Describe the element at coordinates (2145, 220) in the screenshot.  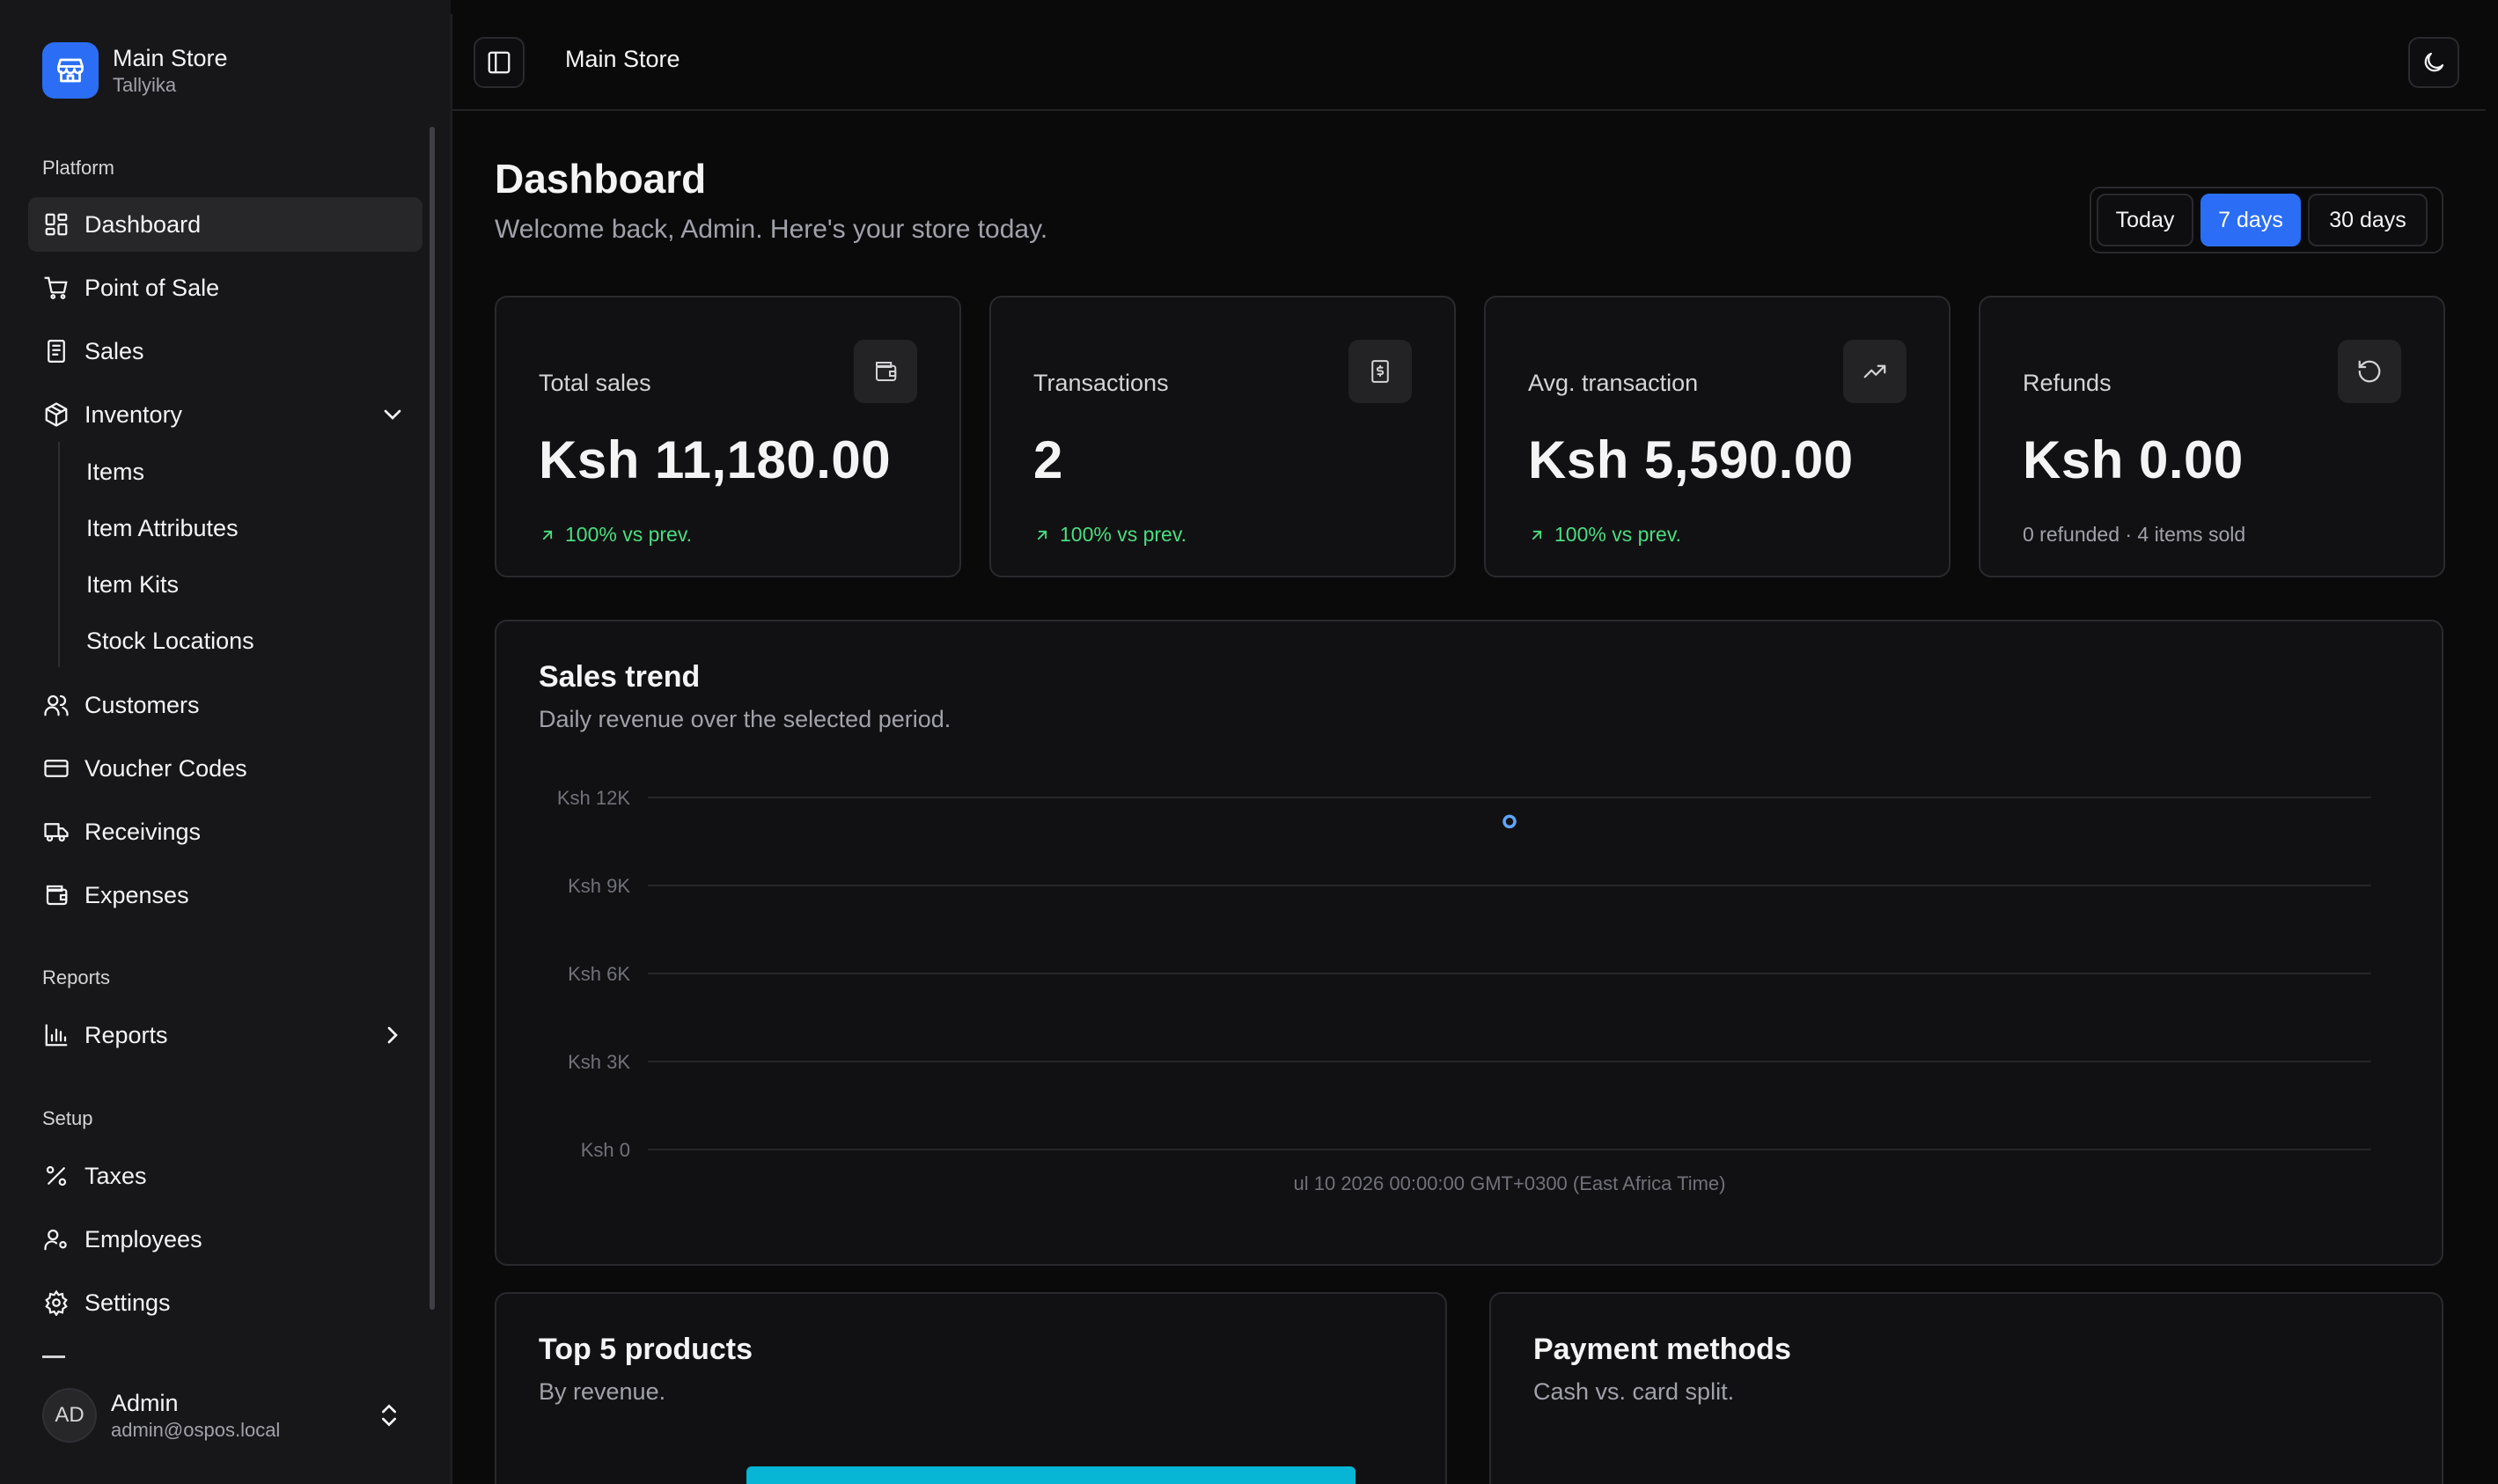
I see `range-today-button: Today` at that location.